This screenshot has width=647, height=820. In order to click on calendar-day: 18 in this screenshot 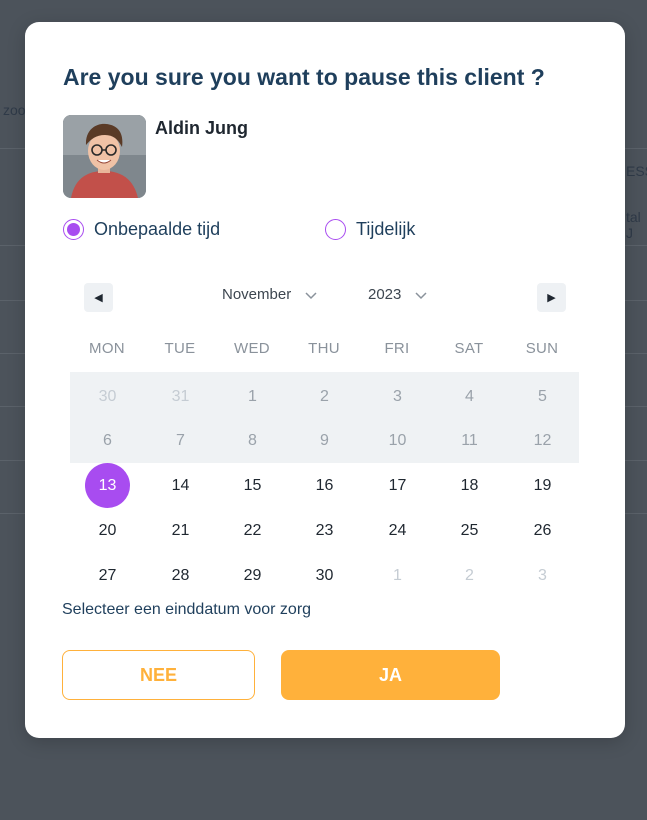, I will do `click(469, 485)`.